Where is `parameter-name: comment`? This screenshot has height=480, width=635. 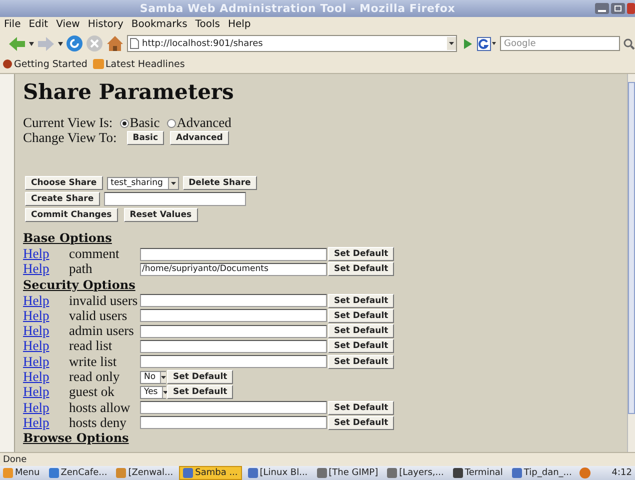
parameter-name: comment is located at coordinates (94, 254).